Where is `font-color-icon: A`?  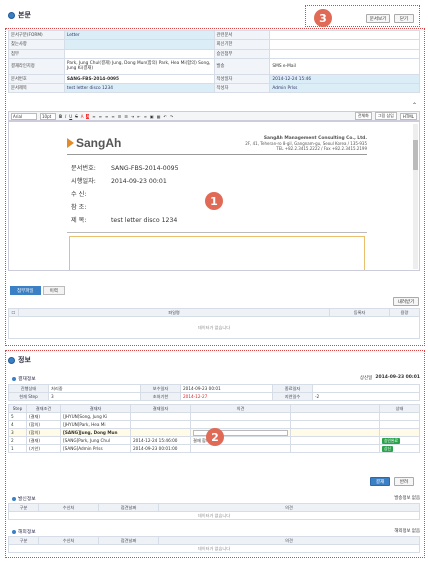 font-color-icon: A is located at coordinates (82, 116).